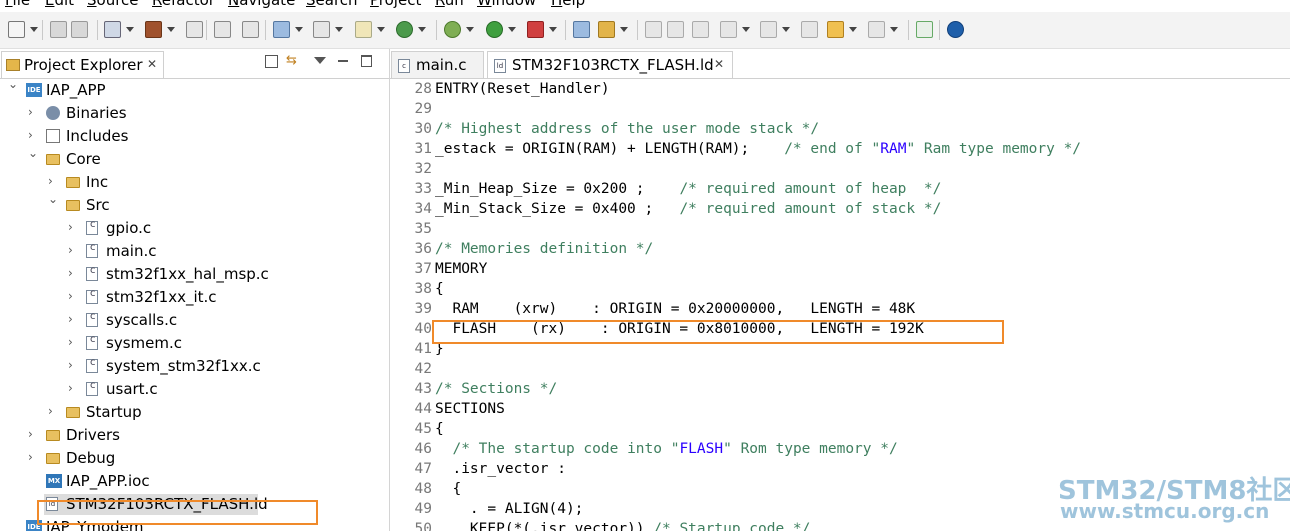 The height and width of the screenshot is (531, 1290). What do you see at coordinates (194, 436) in the screenshot?
I see `tree-item: › Drivers` at bounding box center [194, 436].